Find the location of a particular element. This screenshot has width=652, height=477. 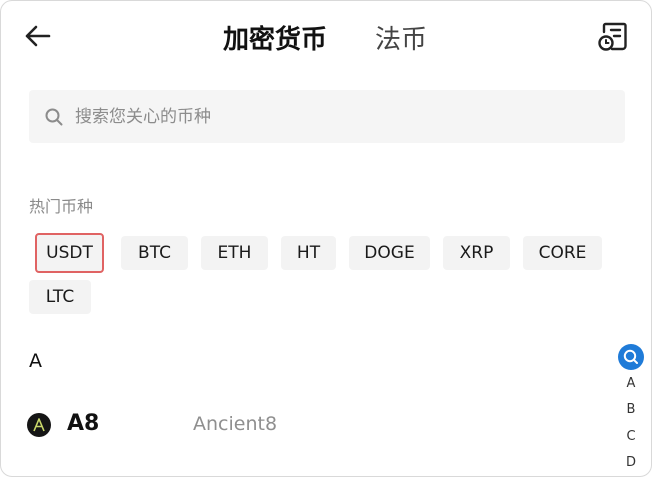

hot-coin-doge: DOGE is located at coordinates (389, 253).